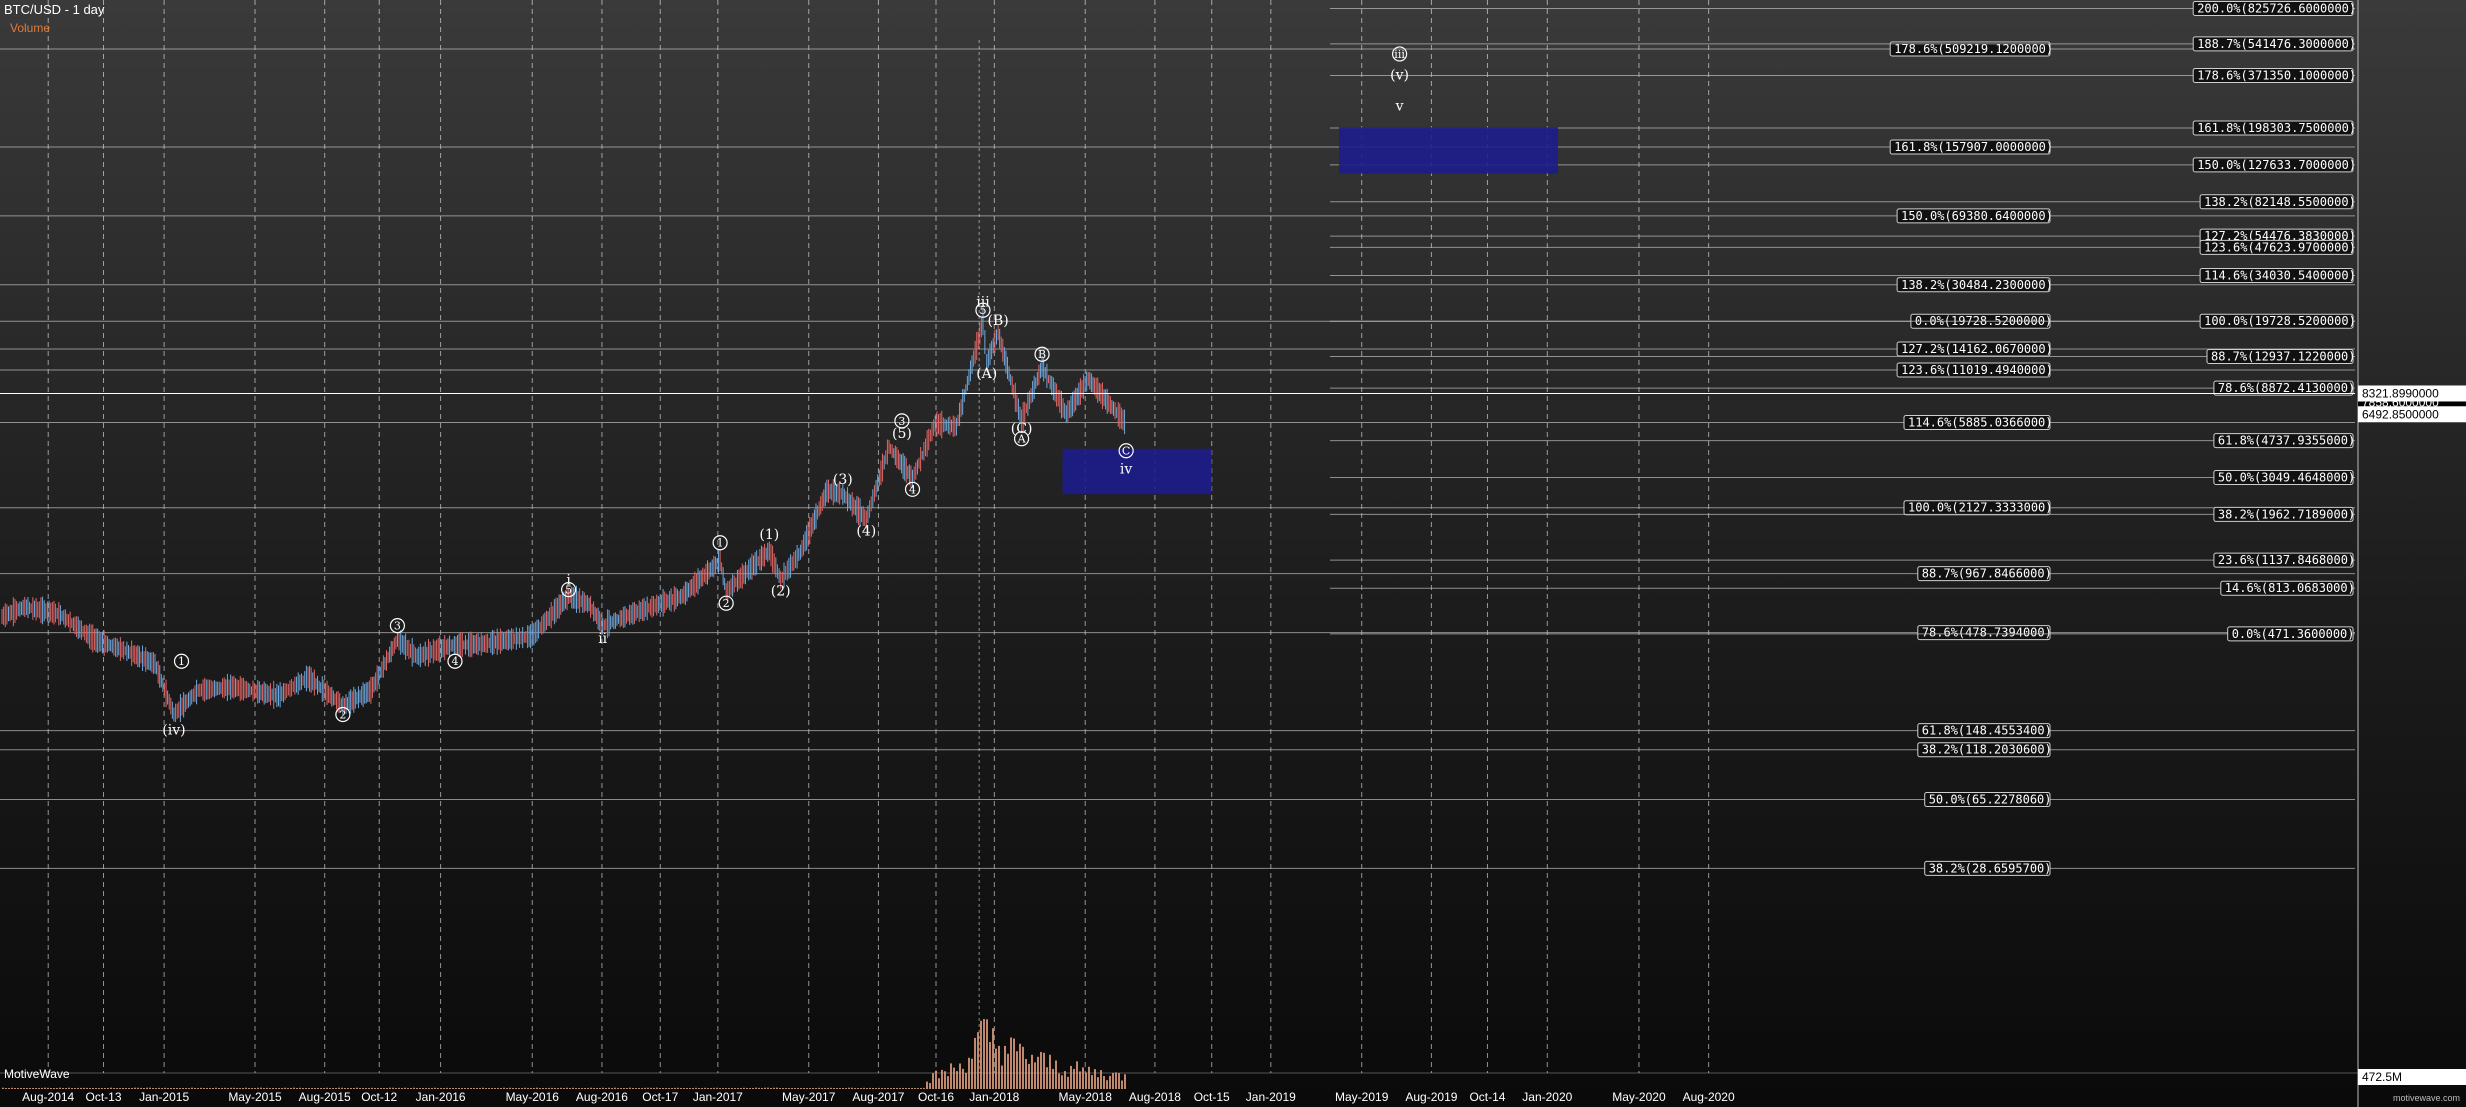  I want to click on wave-label: A, so click(1022, 439).